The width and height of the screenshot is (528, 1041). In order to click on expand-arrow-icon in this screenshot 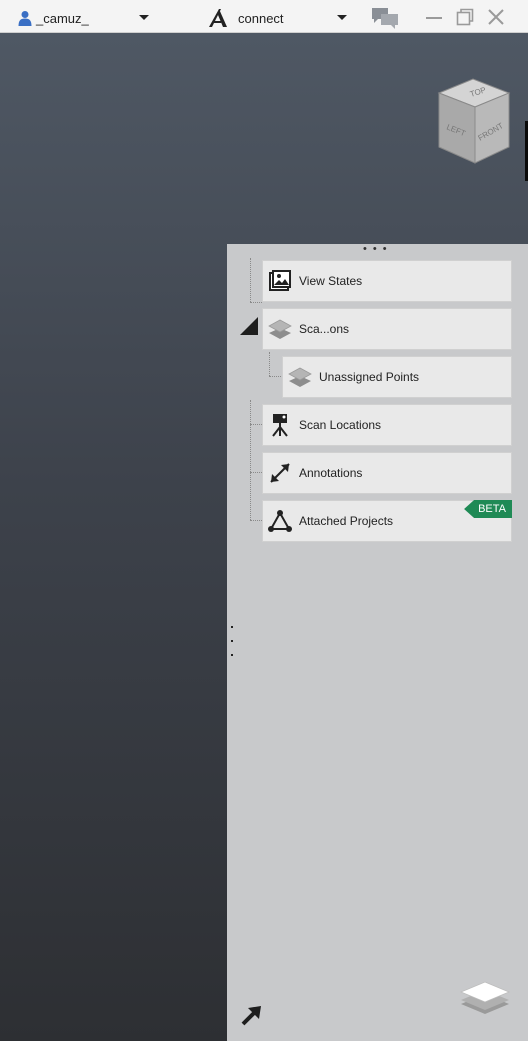, I will do `click(251, 1016)`.